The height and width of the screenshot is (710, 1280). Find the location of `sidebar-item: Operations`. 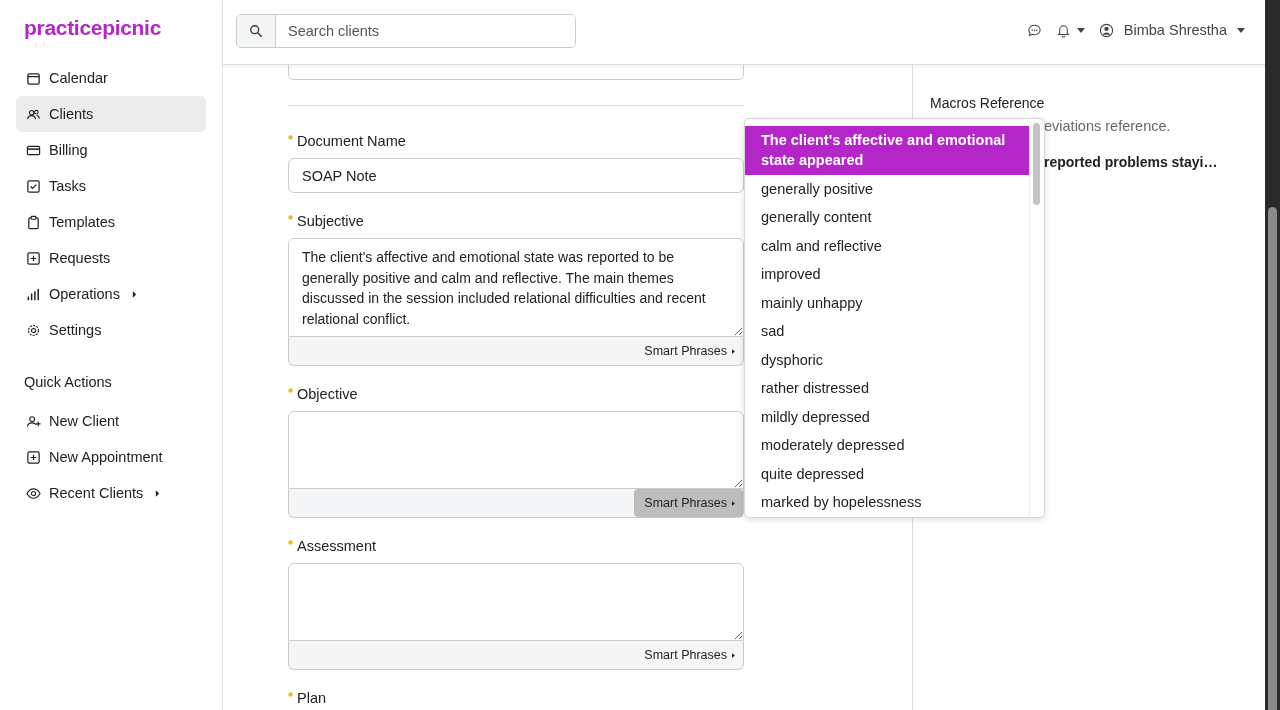

sidebar-item: Operations is located at coordinates (111, 294).